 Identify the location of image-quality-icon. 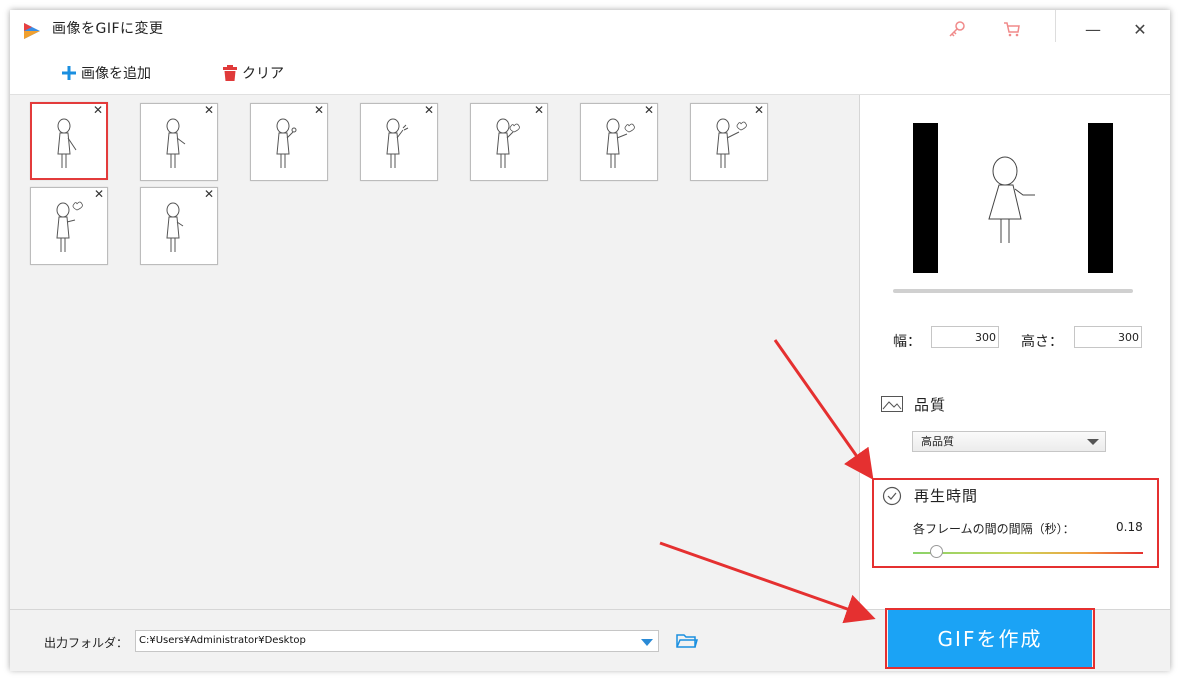
(892, 404).